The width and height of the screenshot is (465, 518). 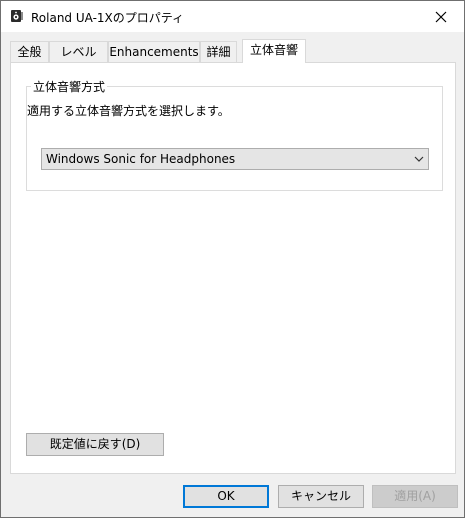 What do you see at coordinates (29, 51) in the screenshot?
I see `tab-general: 全般` at bounding box center [29, 51].